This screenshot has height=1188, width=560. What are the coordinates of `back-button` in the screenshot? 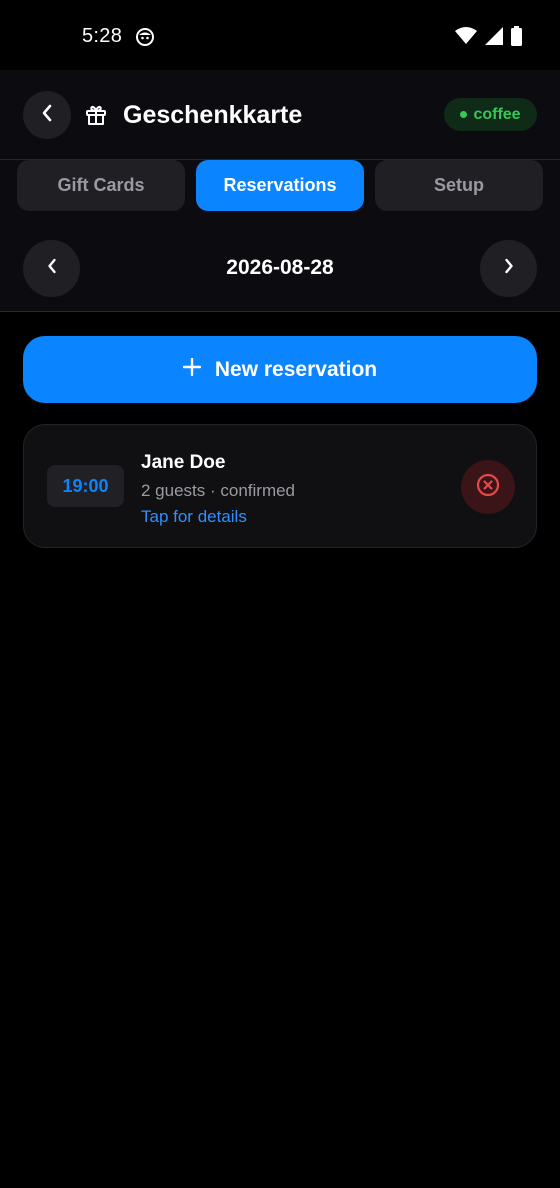 It's located at (47, 115).